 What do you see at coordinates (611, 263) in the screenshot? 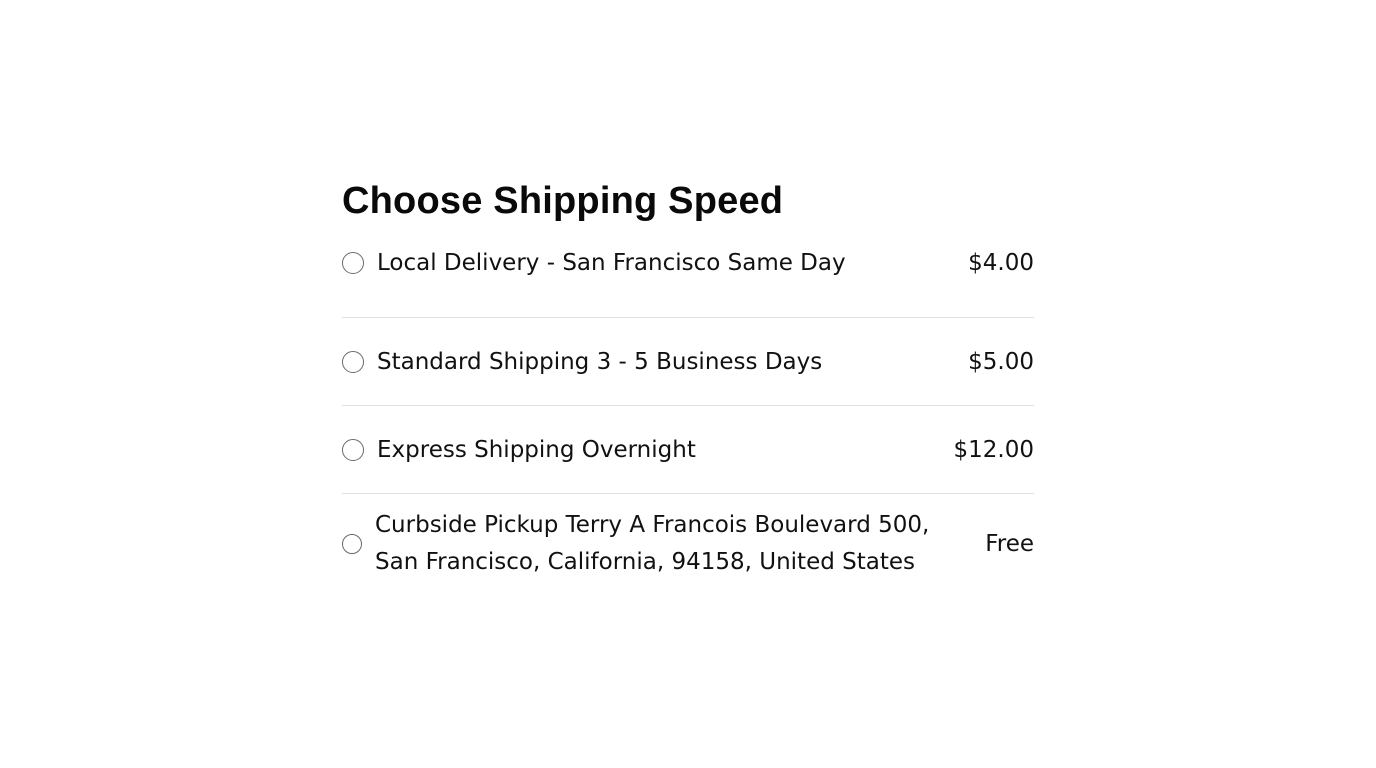
I see `option-label: Local Delivery - San Francisco Same Day` at bounding box center [611, 263].